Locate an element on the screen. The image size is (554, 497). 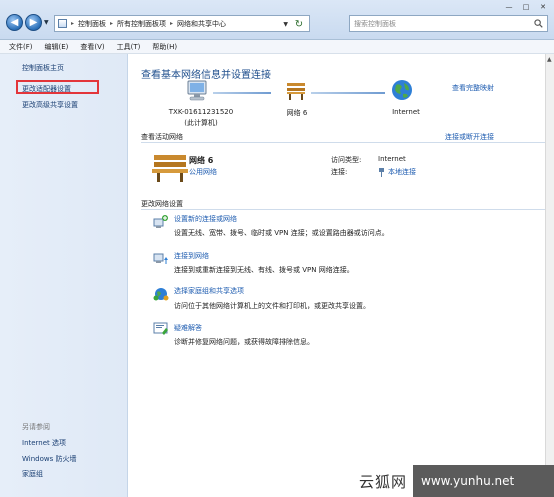
connect-disconnect-link: 连接或断开连接 is located at coordinates (469, 137).